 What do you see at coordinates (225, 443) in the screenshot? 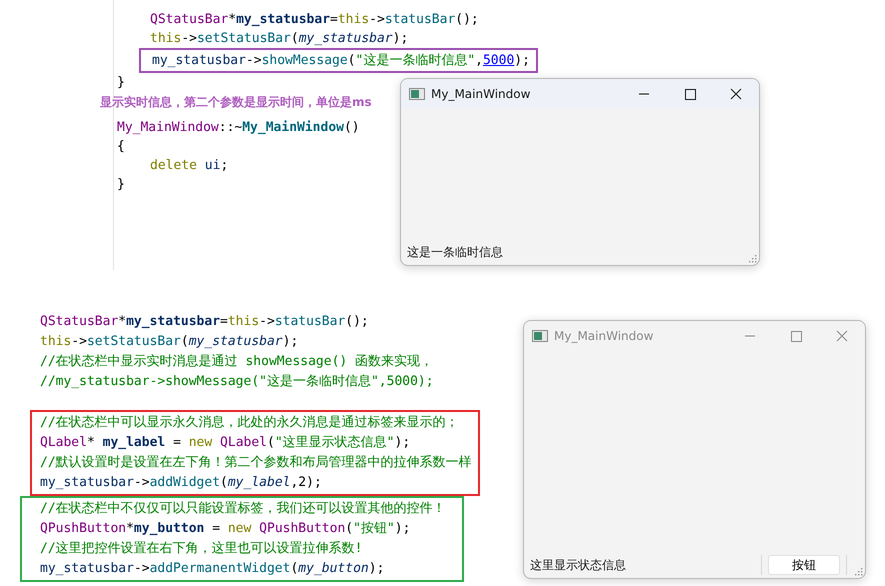
I see `code-line: QLabel* my_label = new QLabel("这里显示状态信息");` at bounding box center [225, 443].